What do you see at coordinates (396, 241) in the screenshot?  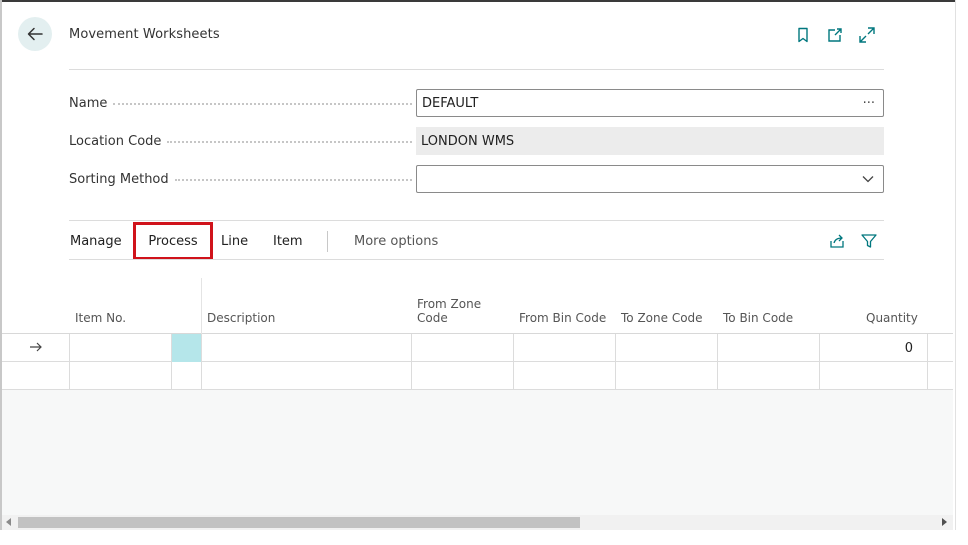 I see `action-more-options: More options` at bounding box center [396, 241].